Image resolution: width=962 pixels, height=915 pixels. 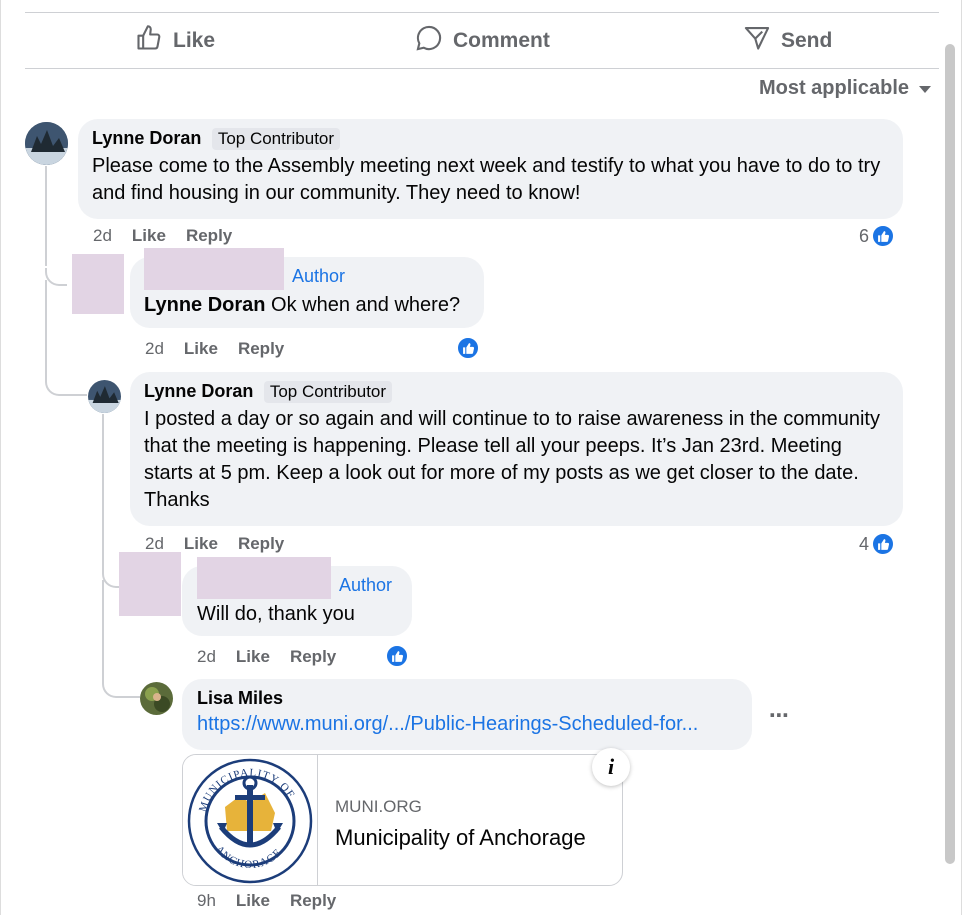 I want to click on more-options-icon: ⋯, so click(x=779, y=715).